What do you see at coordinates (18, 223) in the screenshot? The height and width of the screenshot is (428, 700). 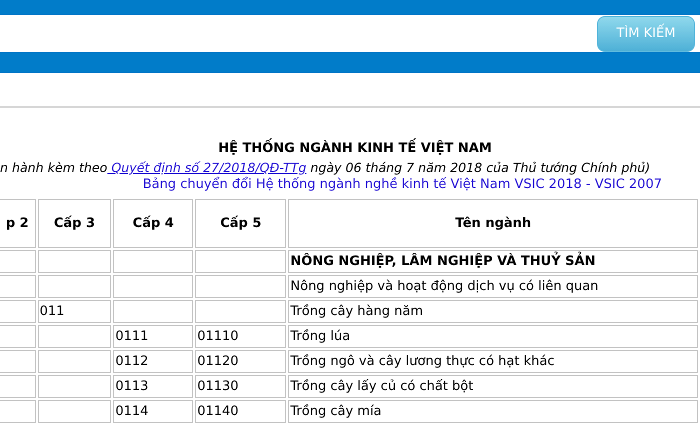 I see `column-header: p 2` at bounding box center [18, 223].